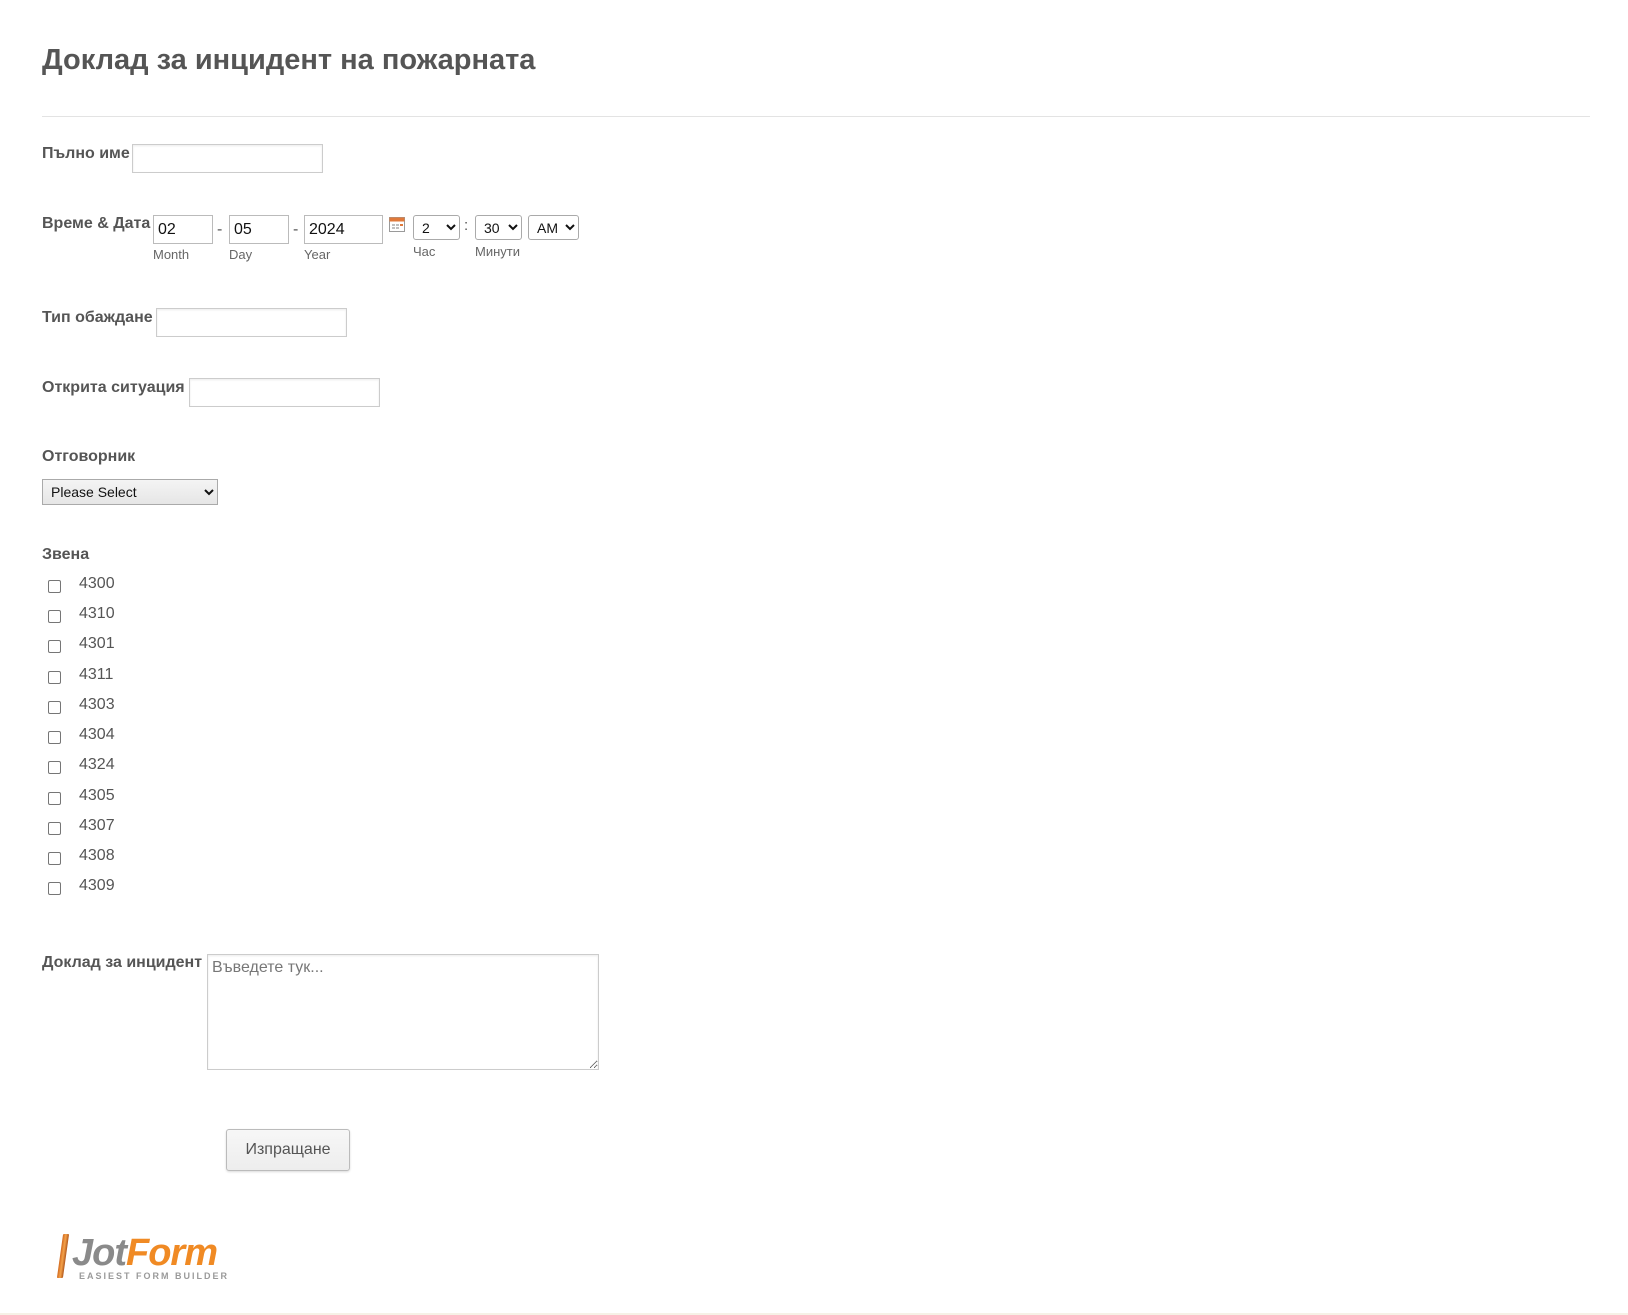  What do you see at coordinates (816, 116) in the screenshot?
I see `title-divider` at bounding box center [816, 116].